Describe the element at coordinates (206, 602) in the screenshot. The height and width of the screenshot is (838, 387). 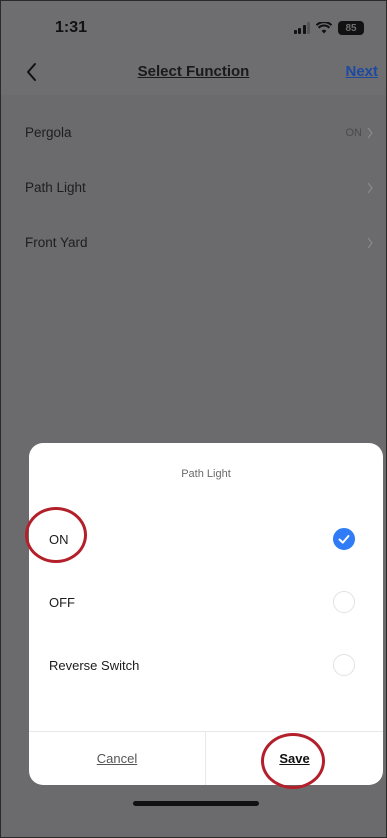
I see `option-off: OFF` at that location.